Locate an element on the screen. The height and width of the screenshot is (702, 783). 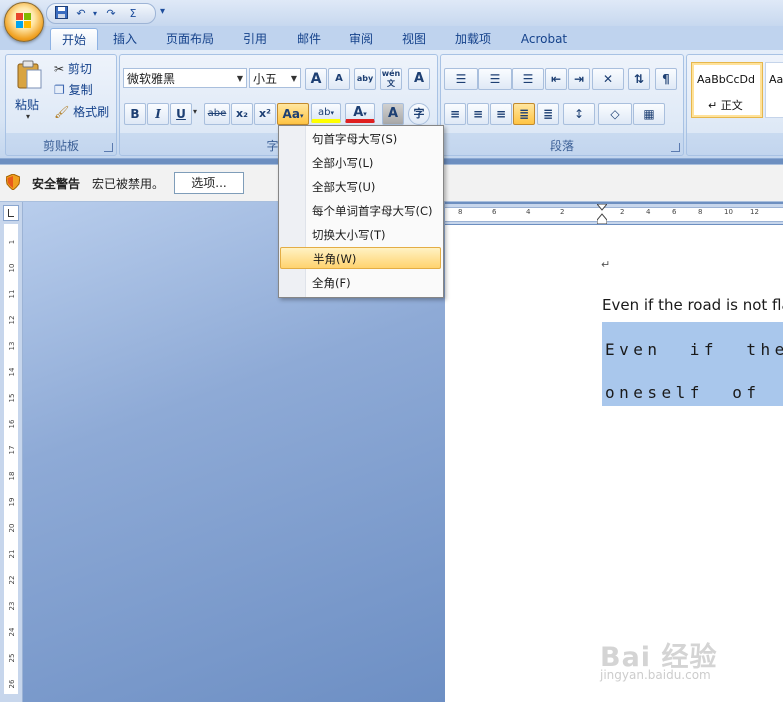
align-left-button: ≡ is located at coordinates (455, 114).